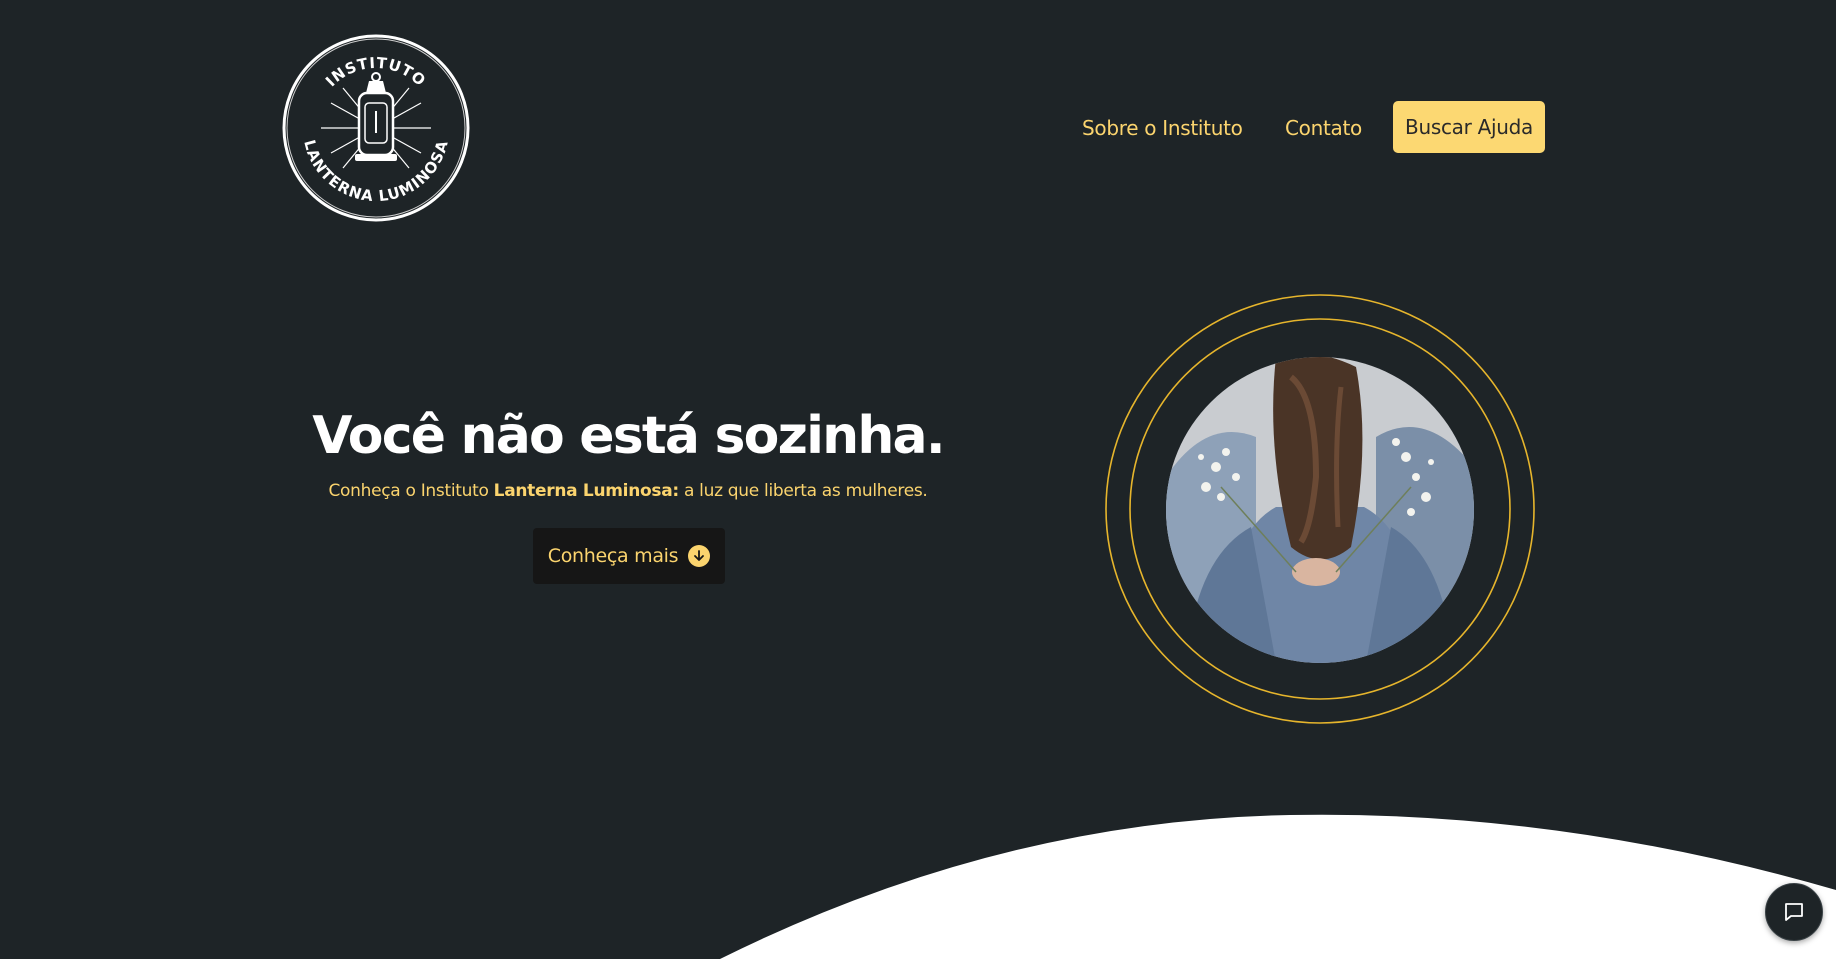 The image size is (1836, 959). I want to click on nav-link-contact: Contato, so click(1323, 128).